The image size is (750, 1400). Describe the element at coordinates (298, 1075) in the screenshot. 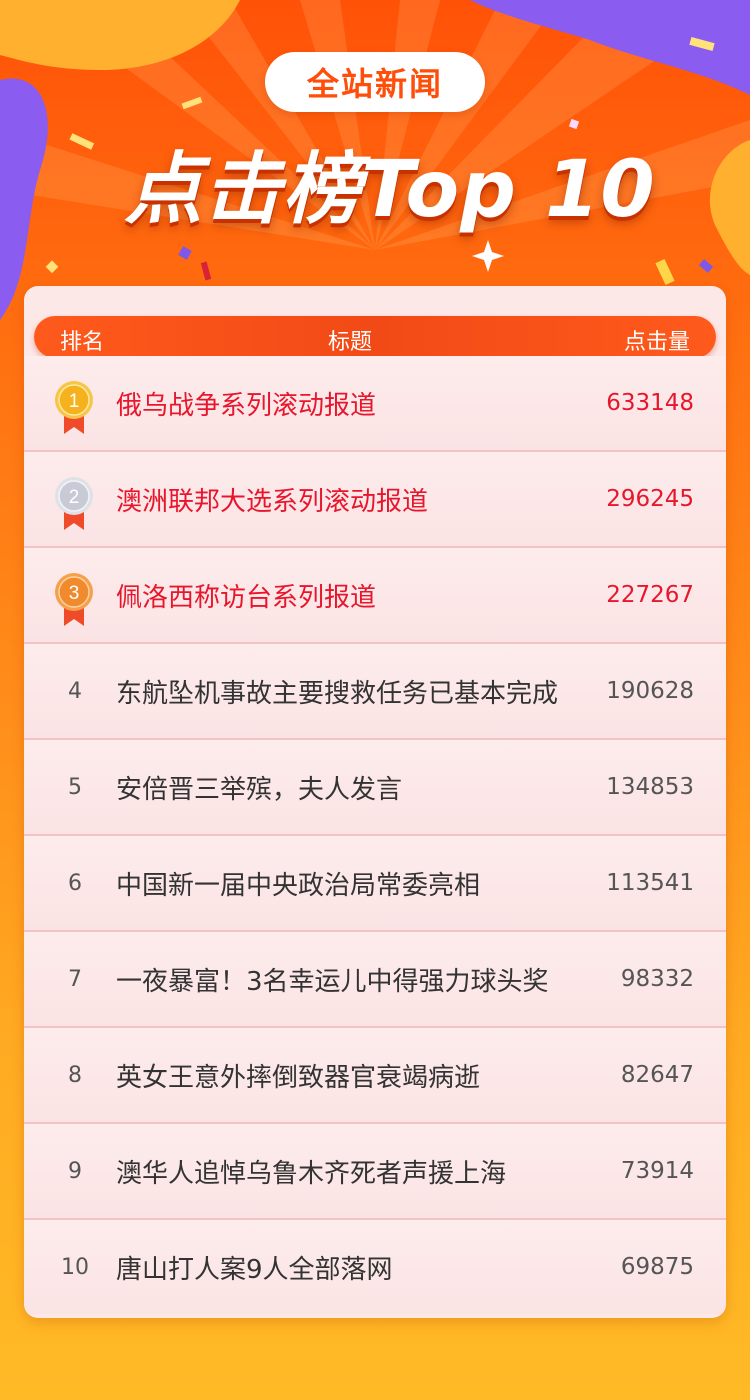

I see `row-title: 英女王意外摔倒致器官衰竭病逝` at that location.